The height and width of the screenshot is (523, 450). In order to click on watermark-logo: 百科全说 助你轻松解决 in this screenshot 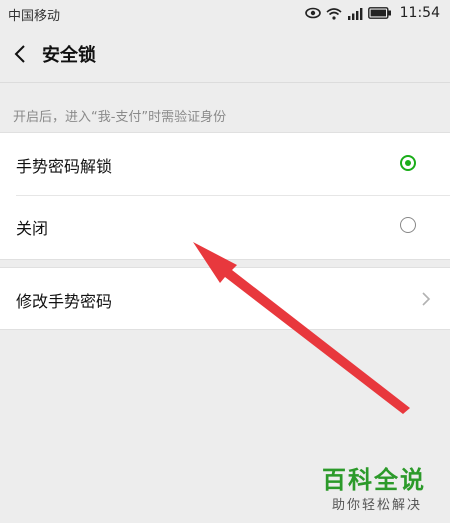, I will do `click(385, 491)`.